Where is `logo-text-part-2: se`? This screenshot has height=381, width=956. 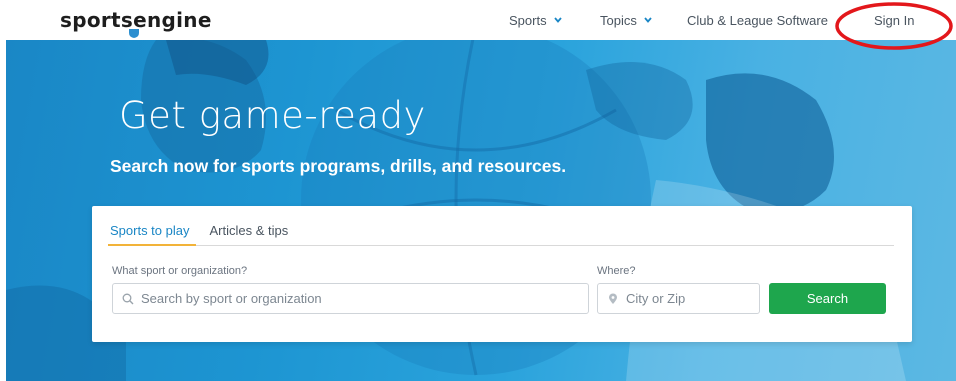 logo-text-part-2: se is located at coordinates (134, 23).